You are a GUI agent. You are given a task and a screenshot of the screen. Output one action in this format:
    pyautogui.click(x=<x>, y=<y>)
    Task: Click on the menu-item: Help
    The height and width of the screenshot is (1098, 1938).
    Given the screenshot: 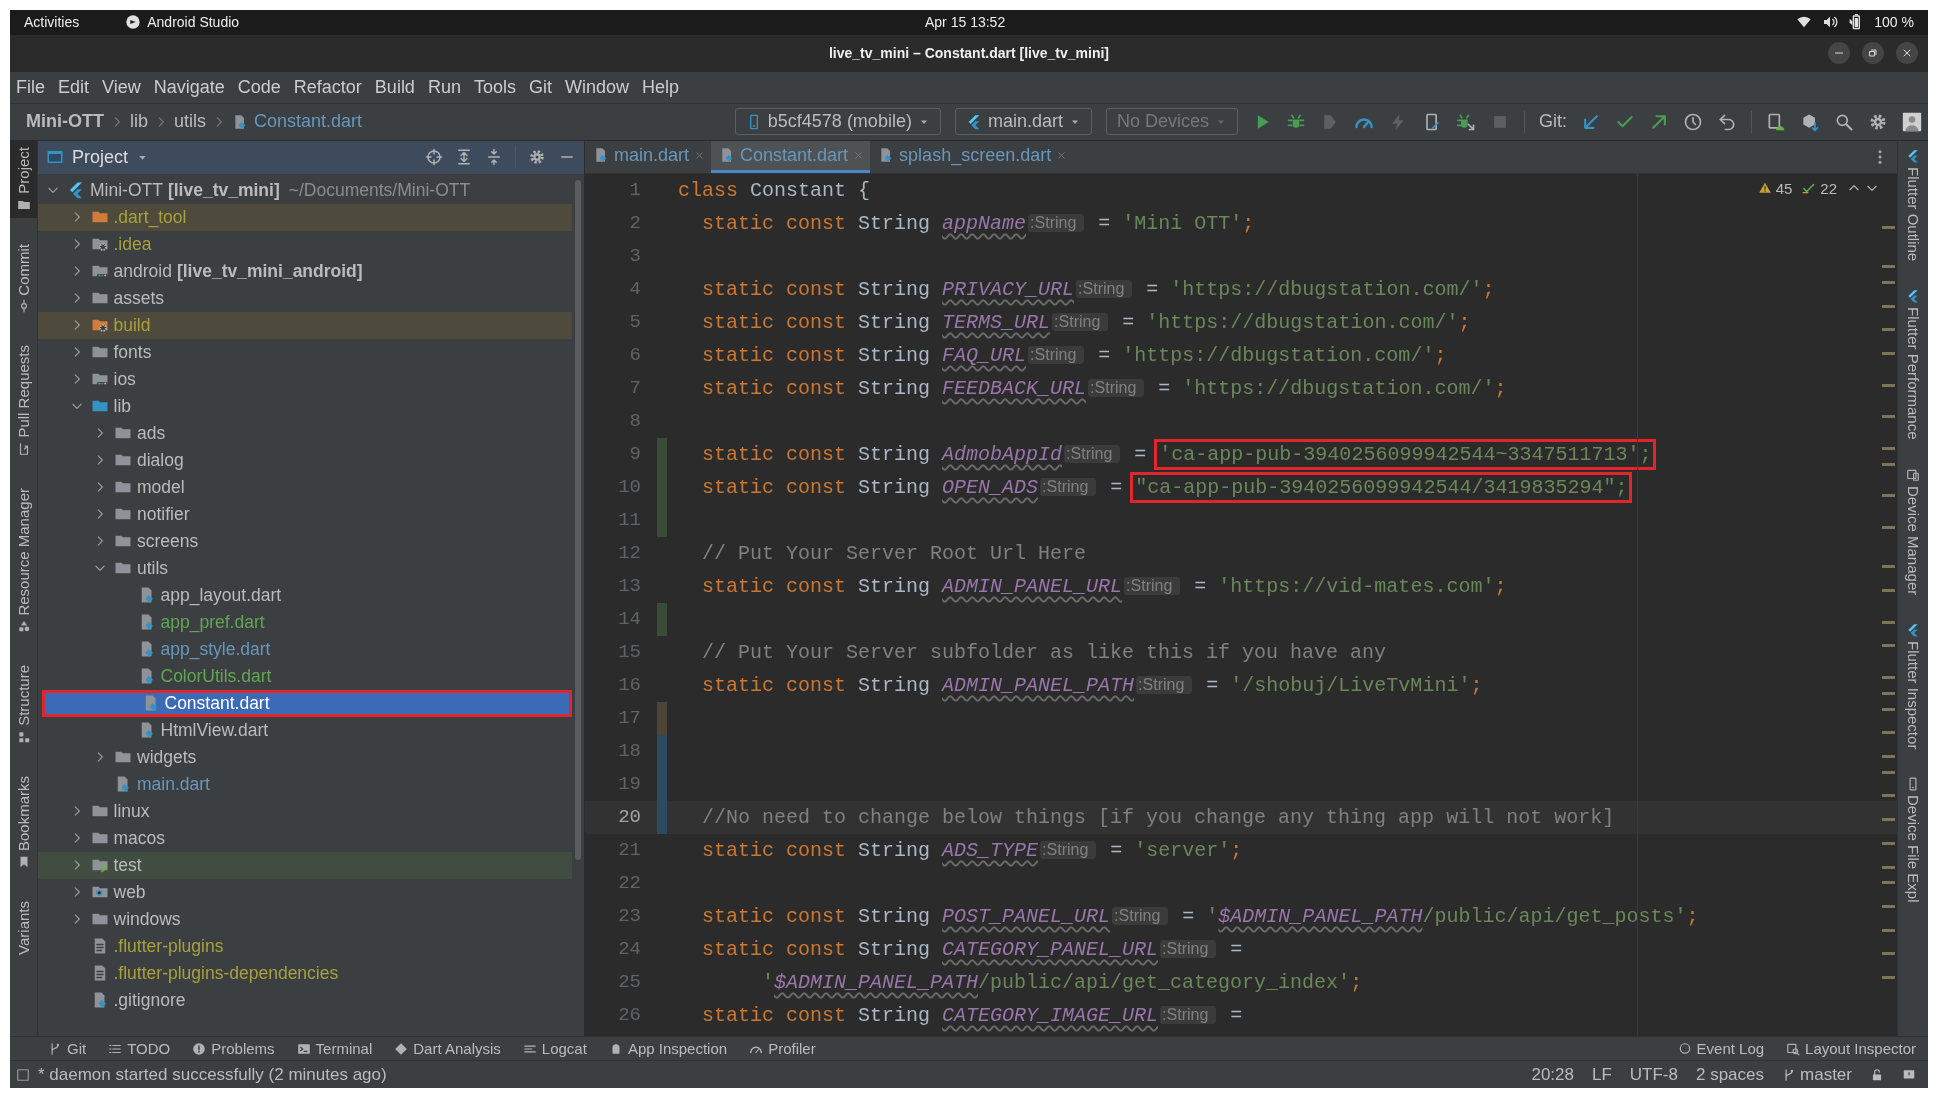 What is the action you would take?
    pyautogui.click(x=661, y=87)
    